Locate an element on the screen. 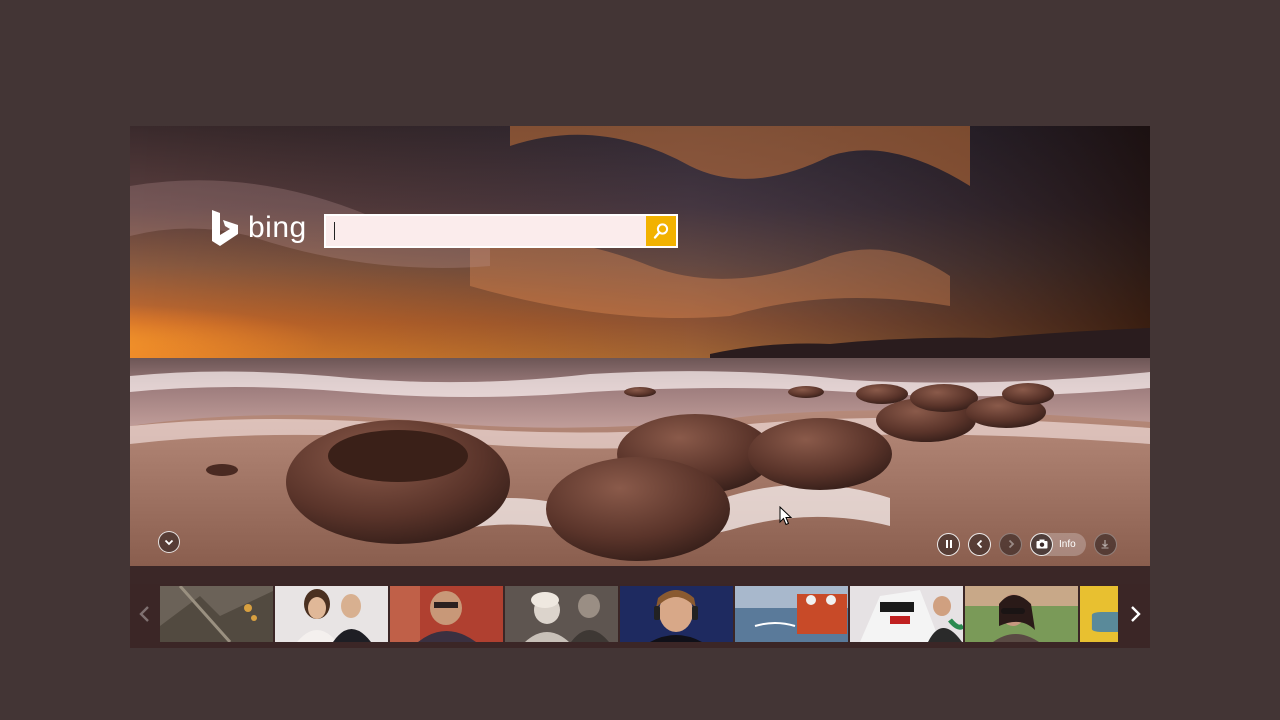 This screenshot has width=1280, height=720. search-button is located at coordinates (661, 231).